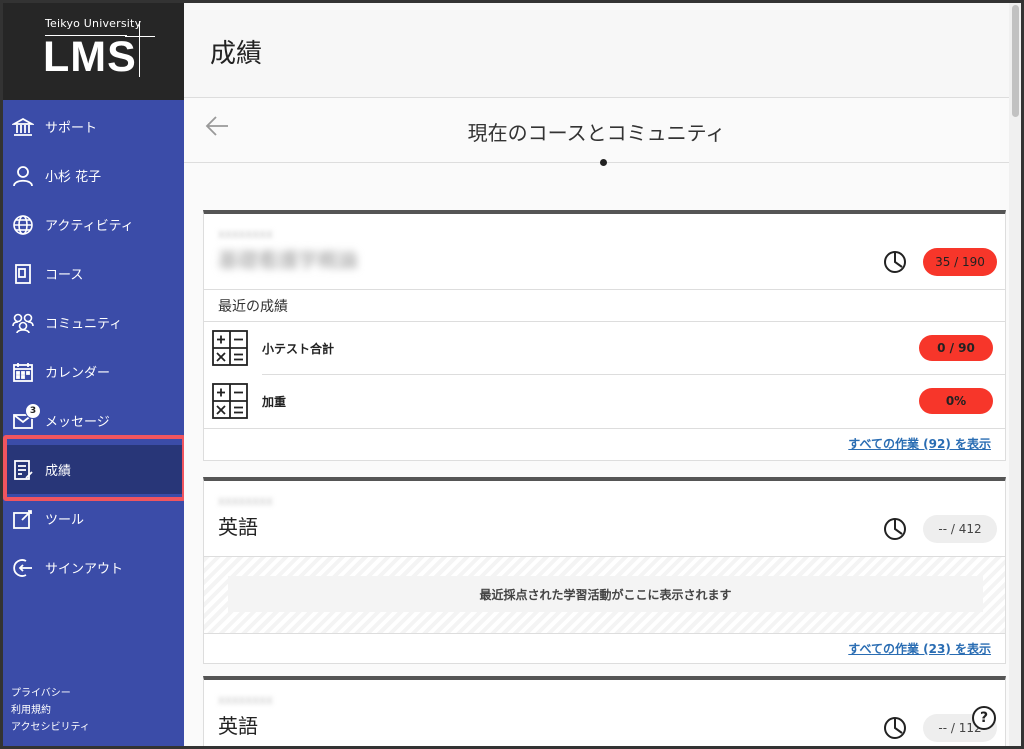 The height and width of the screenshot is (749, 1024). Describe the element at coordinates (956, 401) in the screenshot. I see `grade-item-score: 0%` at that location.